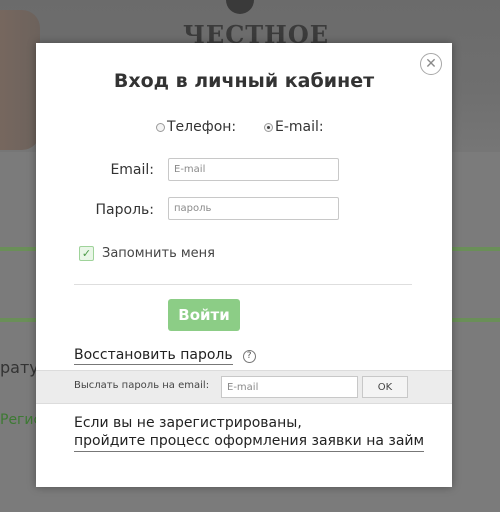 The image size is (500, 512). Describe the element at coordinates (253, 208) in the screenshot. I see `password-input` at that location.